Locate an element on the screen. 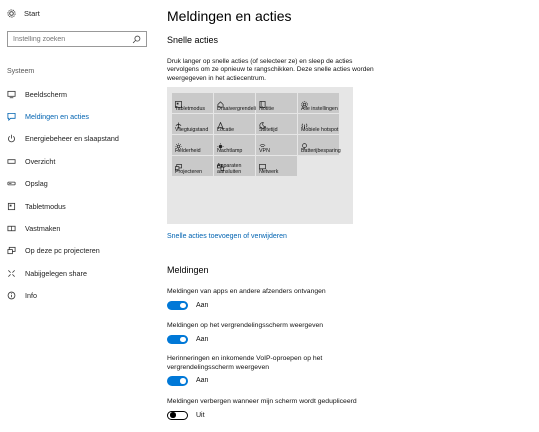  quick-actions-heading: Snelle acties is located at coordinates (193, 40).